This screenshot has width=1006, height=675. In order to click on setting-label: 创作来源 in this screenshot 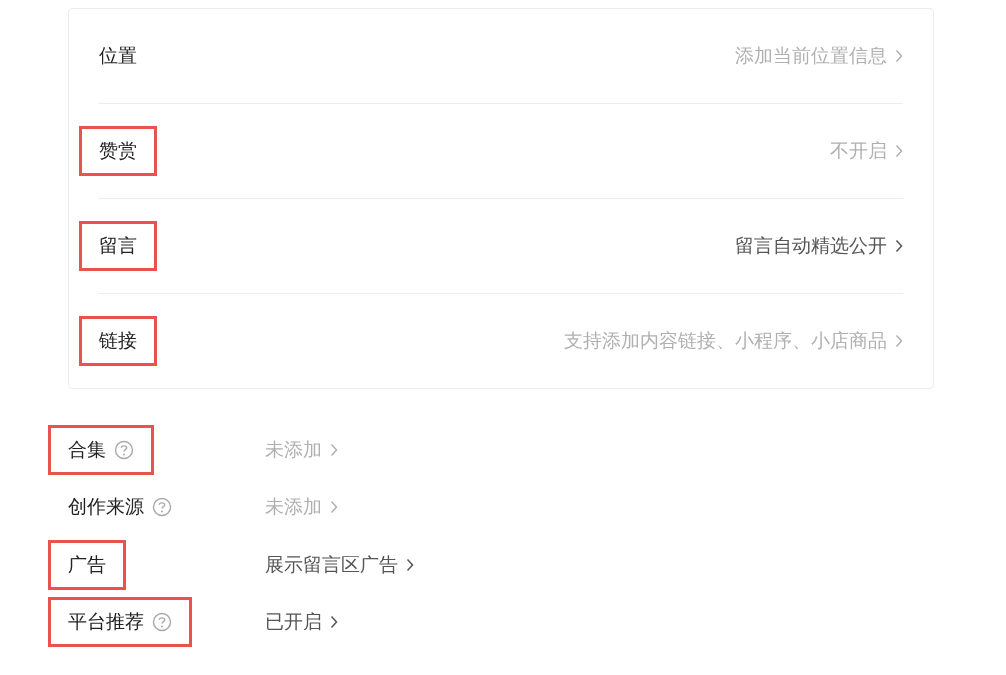, I will do `click(106, 507)`.